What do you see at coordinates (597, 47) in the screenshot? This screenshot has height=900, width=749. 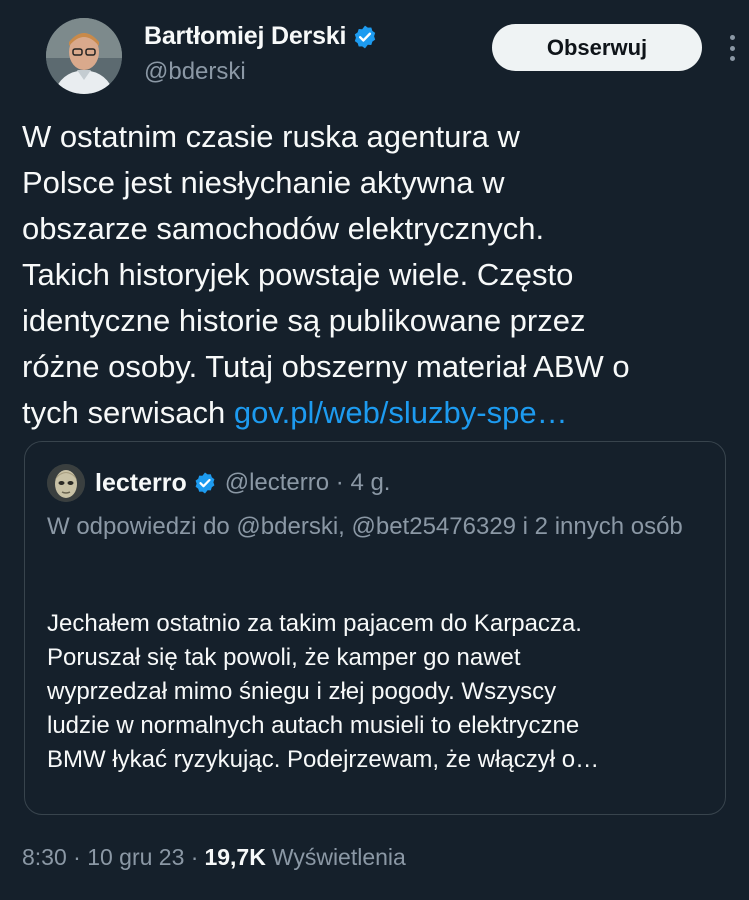 I see `follow-button: Obserwuj` at bounding box center [597, 47].